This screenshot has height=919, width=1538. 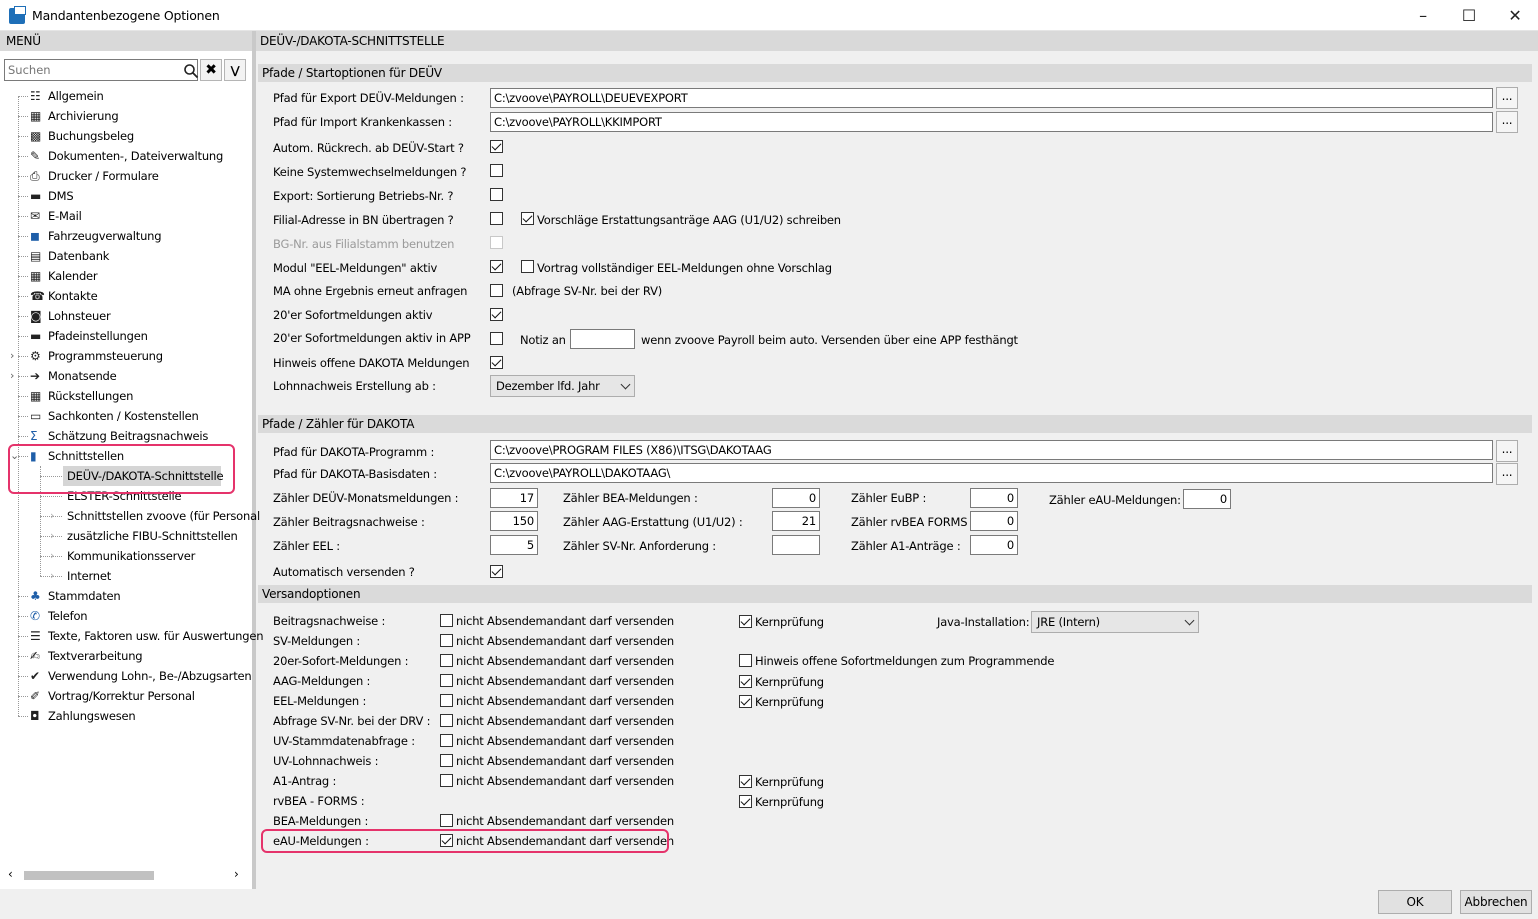 What do you see at coordinates (89, 875) in the screenshot?
I see `scrollbar-thumb` at bounding box center [89, 875].